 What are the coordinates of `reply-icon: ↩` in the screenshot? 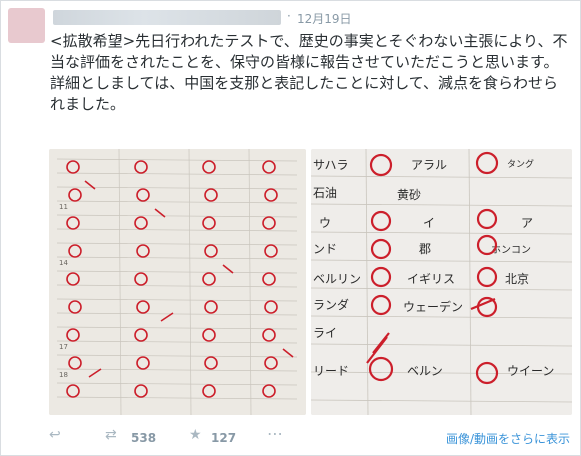 It's located at (55, 435).